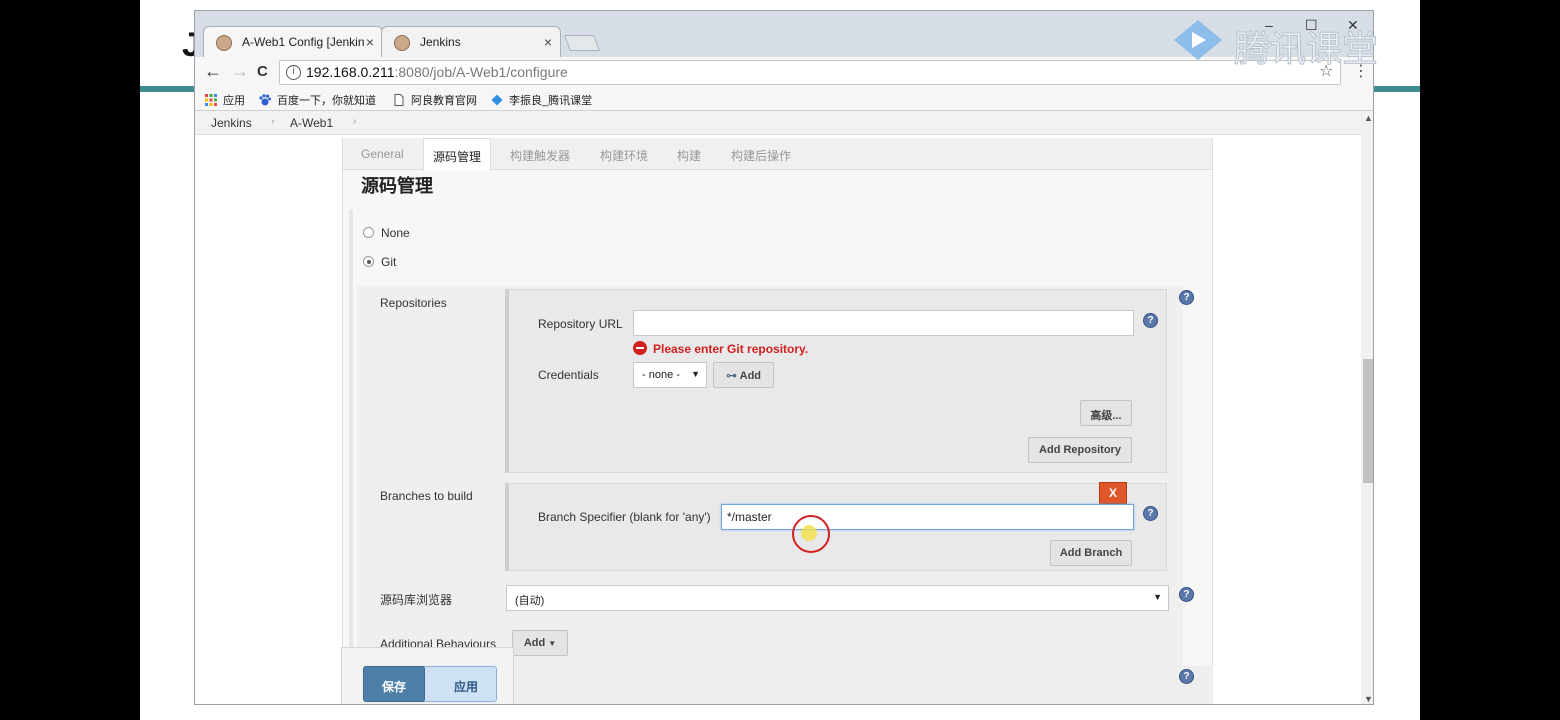 This screenshot has height=720, width=1560. What do you see at coordinates (1368, 699) in the screenshot?
I see `scroll-down-icon: ▼` at bounding box center [1368, 699].